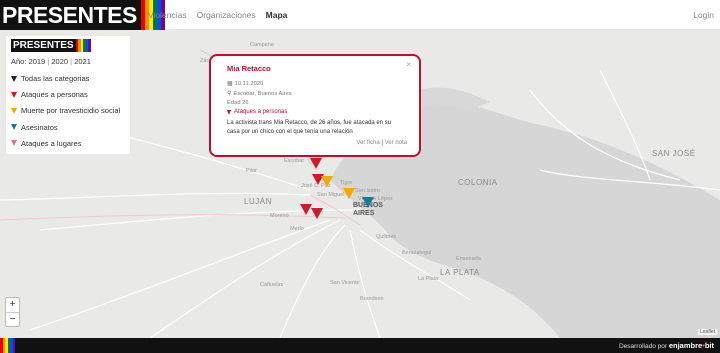 This screenshot has height=353, width=720. What do you see at coordinates (229, 94) in the screenshot?
I see `location-pin-icon: ⚲` at bounding box center [229, 94].